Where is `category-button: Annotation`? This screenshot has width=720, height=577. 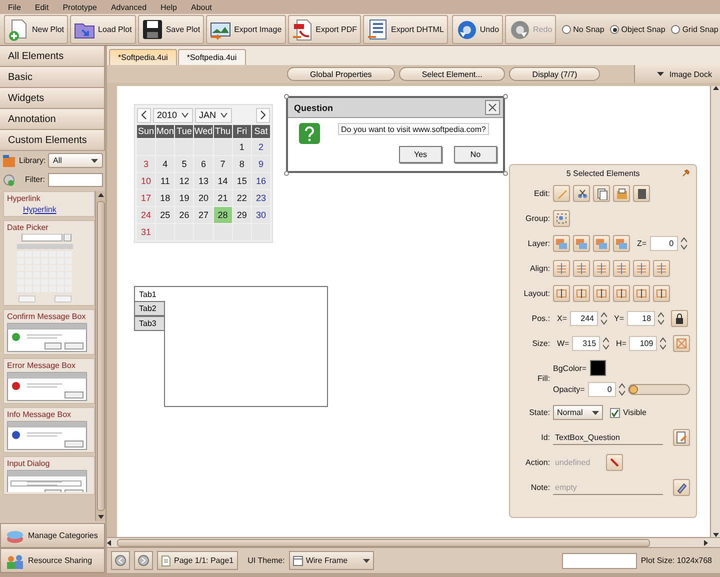 category-button: Annotation is located at coordinates (52, 119).